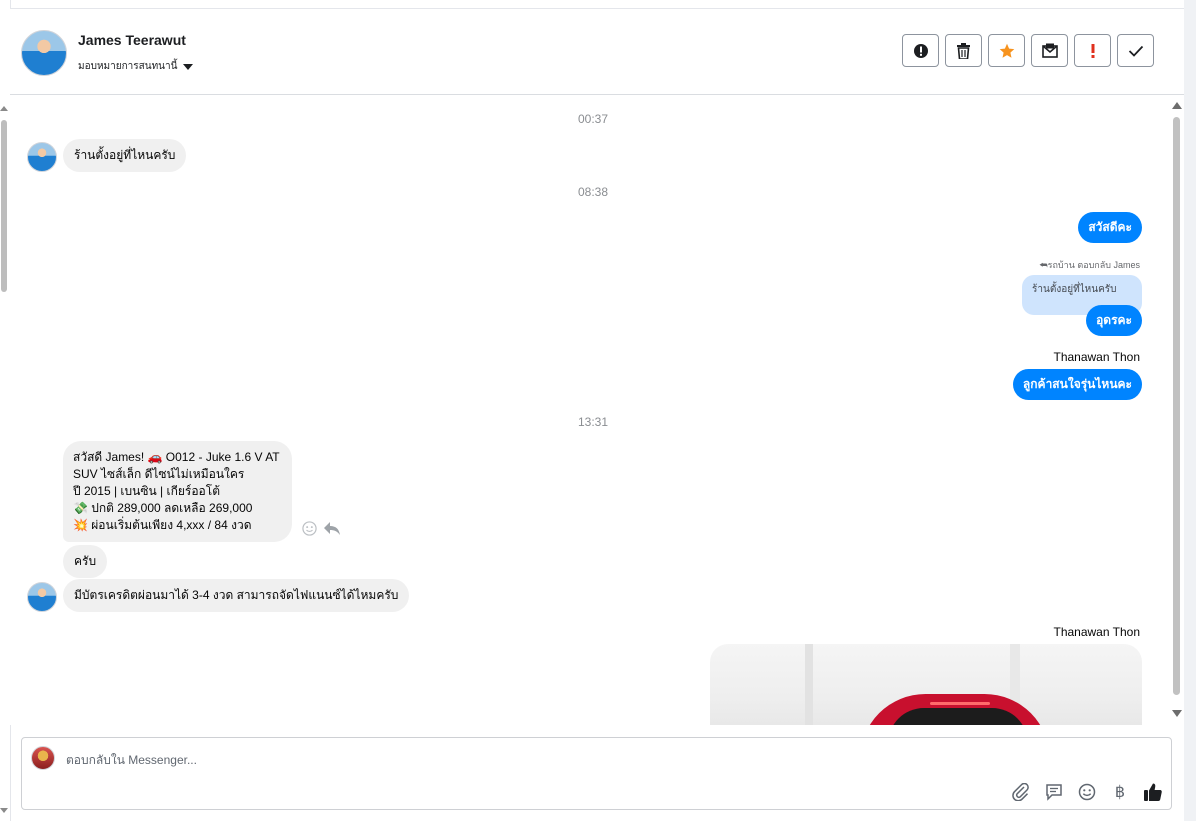 The width and height of the screenshot is (1196, 821). I want to click on timestamp: 08:38, so click(593, 192).